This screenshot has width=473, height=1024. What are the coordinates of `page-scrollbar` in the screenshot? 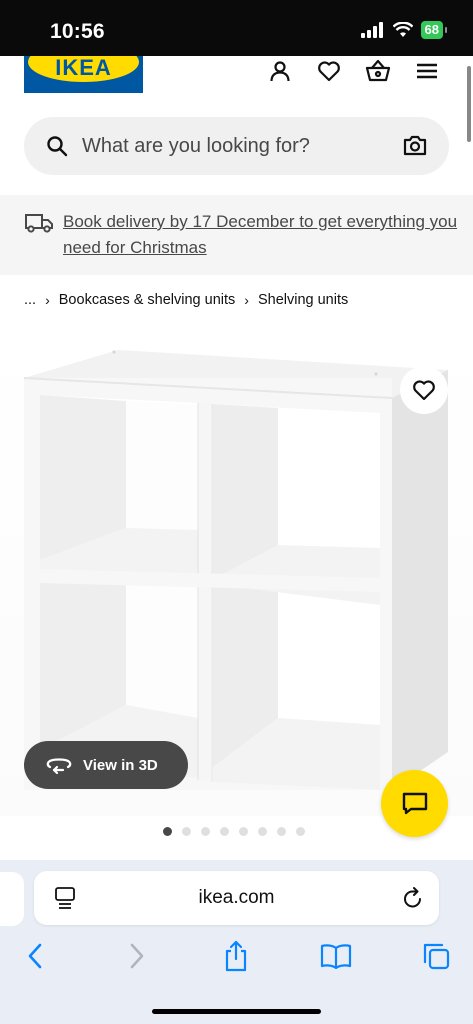 It's located at (469, 104).